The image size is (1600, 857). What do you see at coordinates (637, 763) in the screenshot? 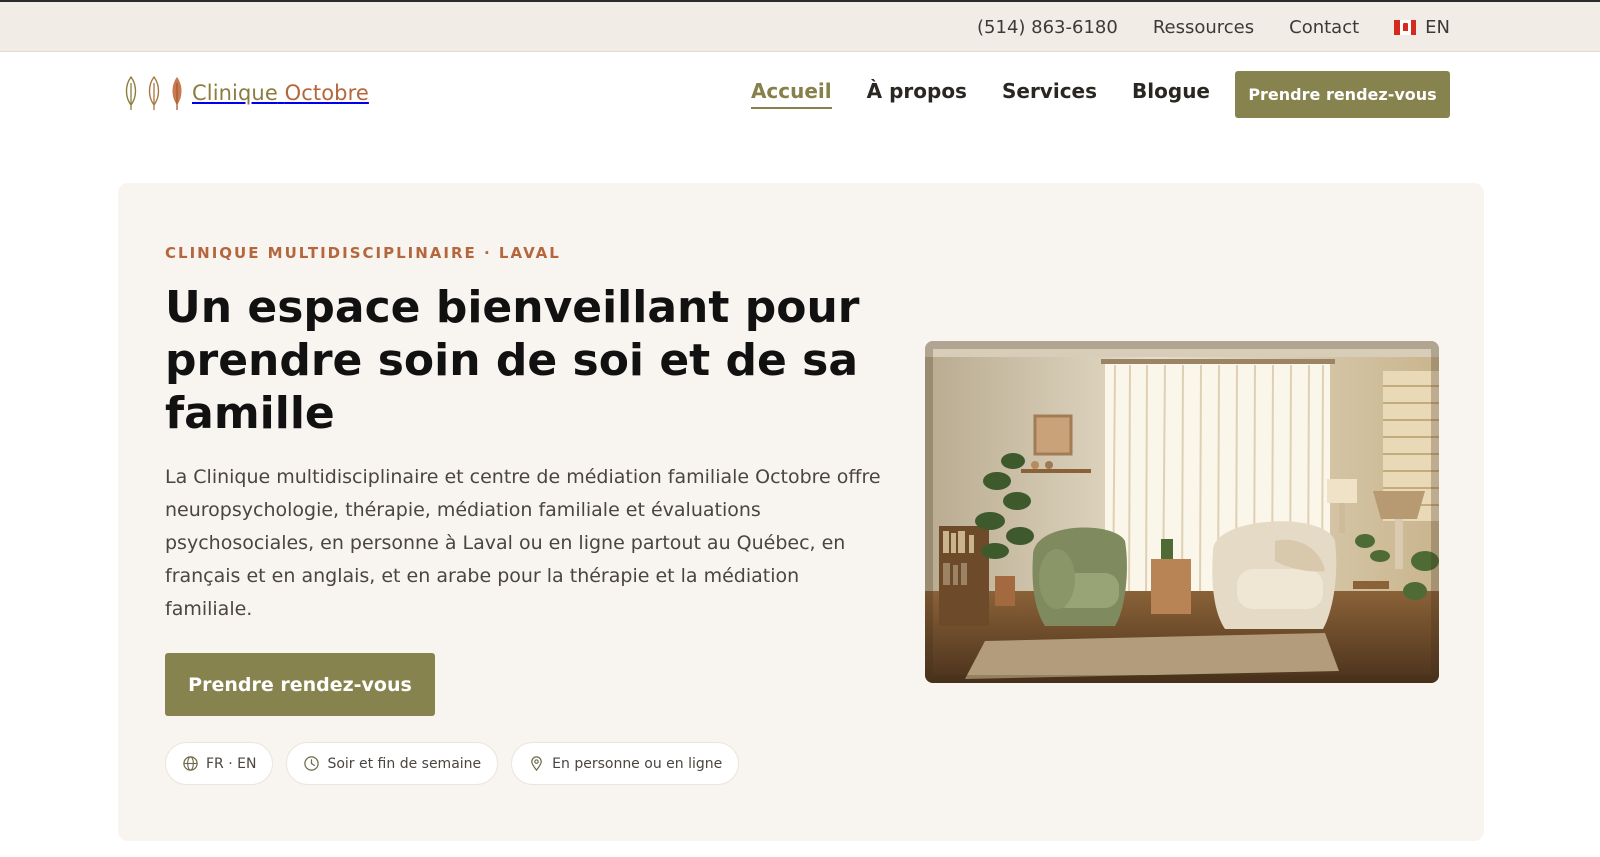
I see `chip-location-label: En personne ou en ligne` at bounding box center [637, 763].